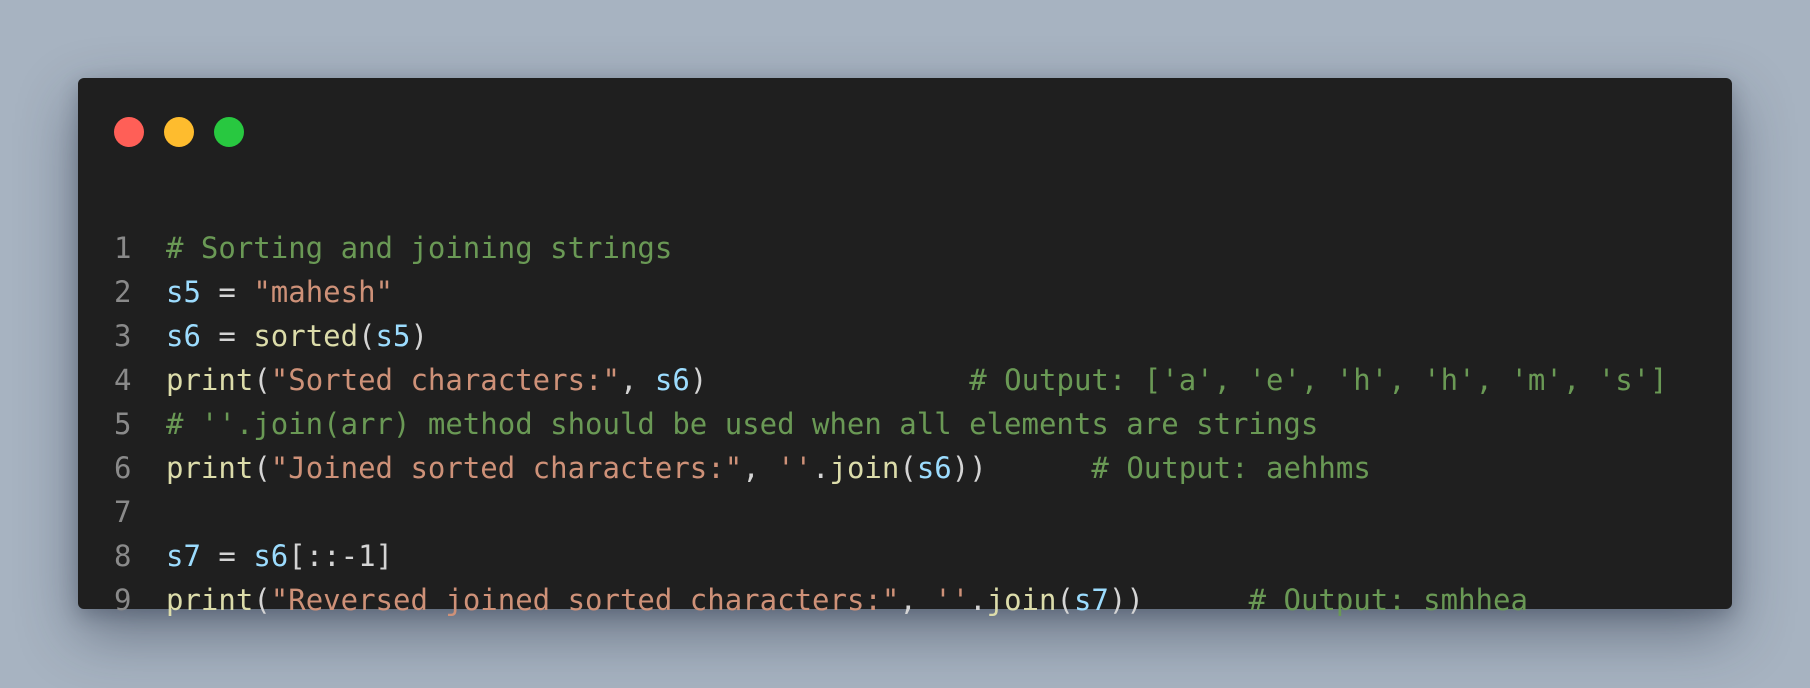 The image size is (1810, 688). What do you see at coordinates (123, 248) in the screenshot?
I see `line-number: 1` at bounding box center [123, 248].